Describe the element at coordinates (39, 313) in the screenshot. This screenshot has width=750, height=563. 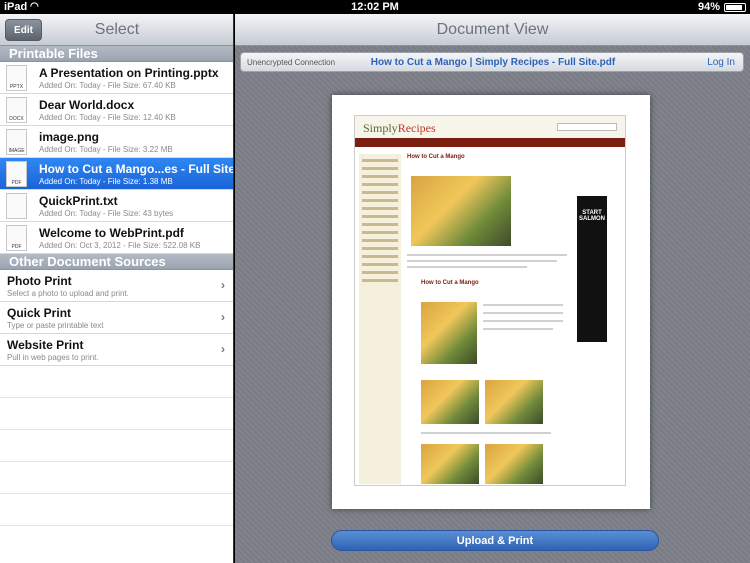
I see `source-name: Quick Print` at that location.